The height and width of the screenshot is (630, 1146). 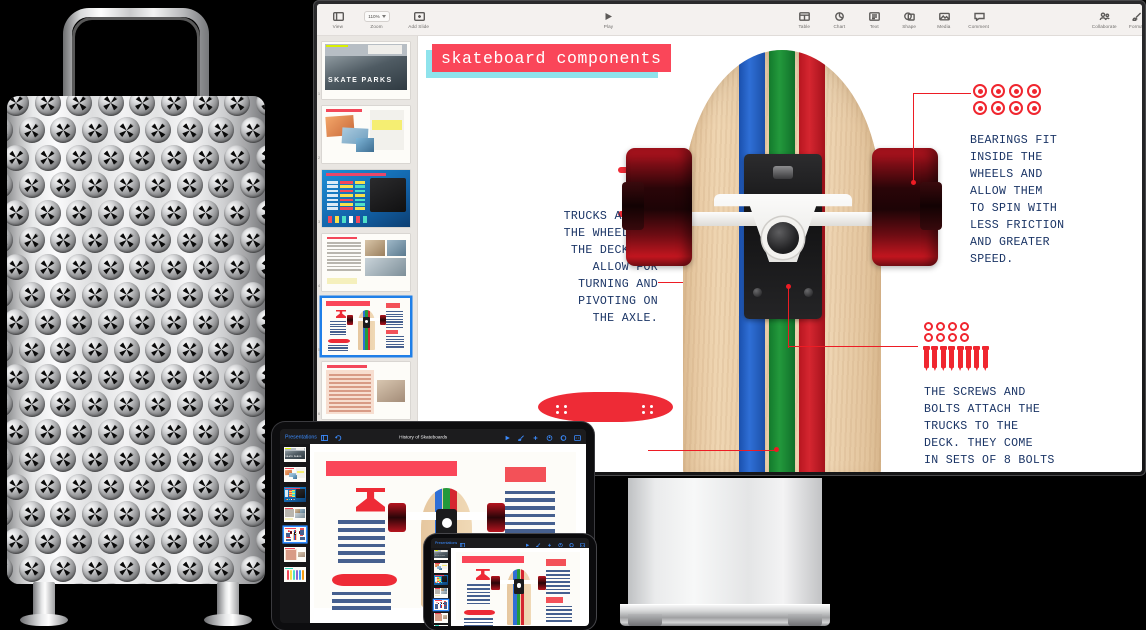 I want to click on shape-label: Shape, so click(x=909, y=26).